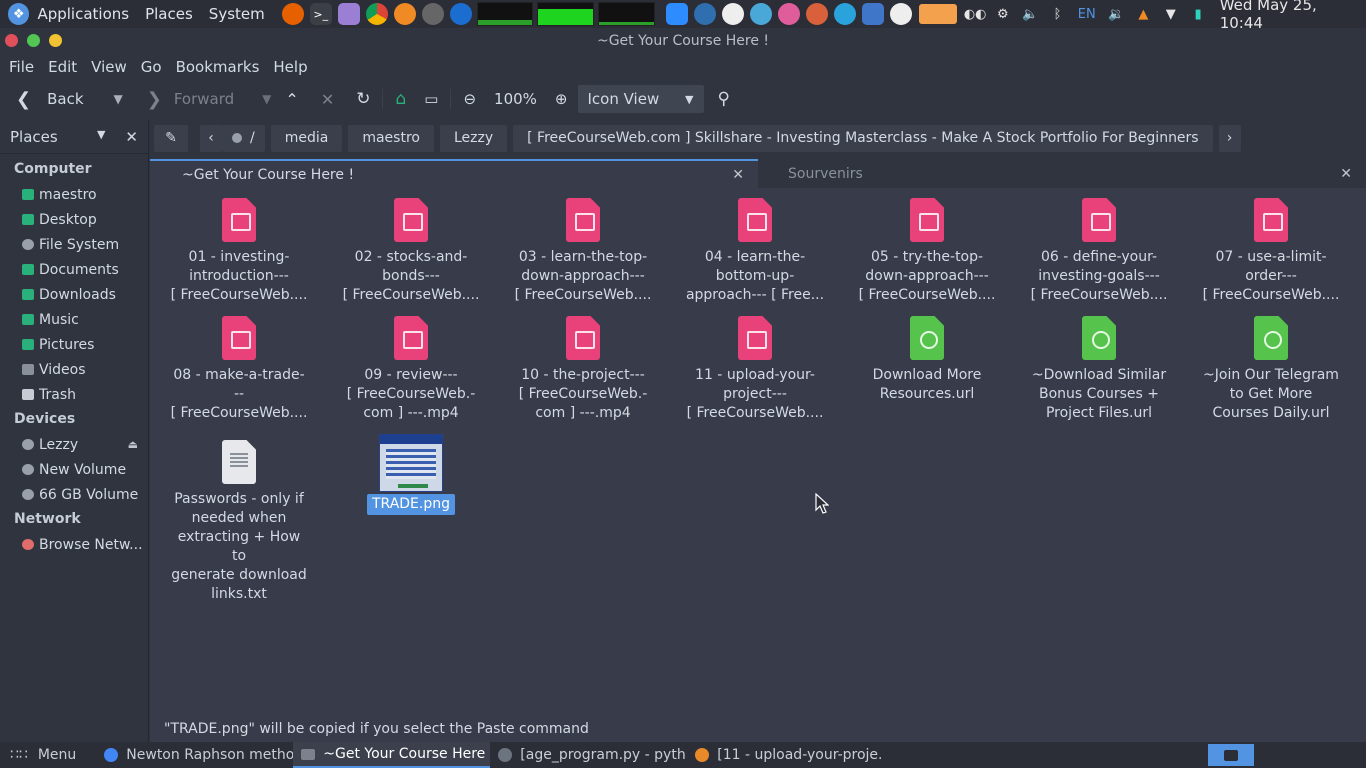 This screenshot has height=768, width=1366. What do you see at coordinates (290, 67) in the screenshot?
I see `menu-help: Help` at bounding box center [290, 67].